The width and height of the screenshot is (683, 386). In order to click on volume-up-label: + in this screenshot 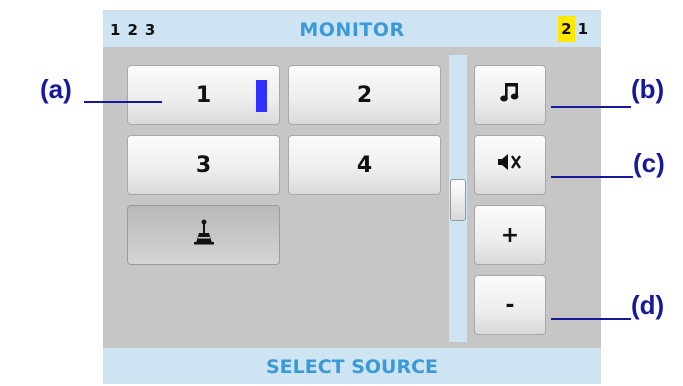, I will do `click(510, 235)`.